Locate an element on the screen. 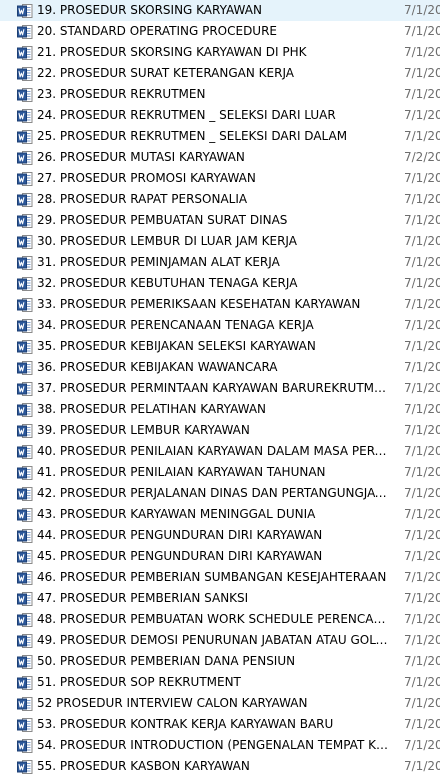 This screenshot has height=782, width=440. file-name: 22. PROSEDUR SURAT KETERANGAN KERJA is located at coordinates (165, 73).